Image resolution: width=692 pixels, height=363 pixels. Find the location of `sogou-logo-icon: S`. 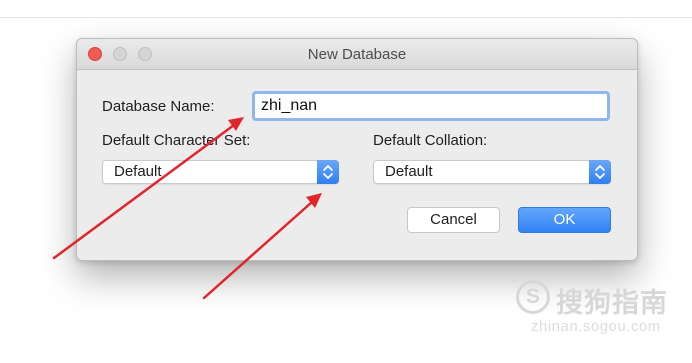

sogou-logo-icon: S is located at coordinates (533, 297).